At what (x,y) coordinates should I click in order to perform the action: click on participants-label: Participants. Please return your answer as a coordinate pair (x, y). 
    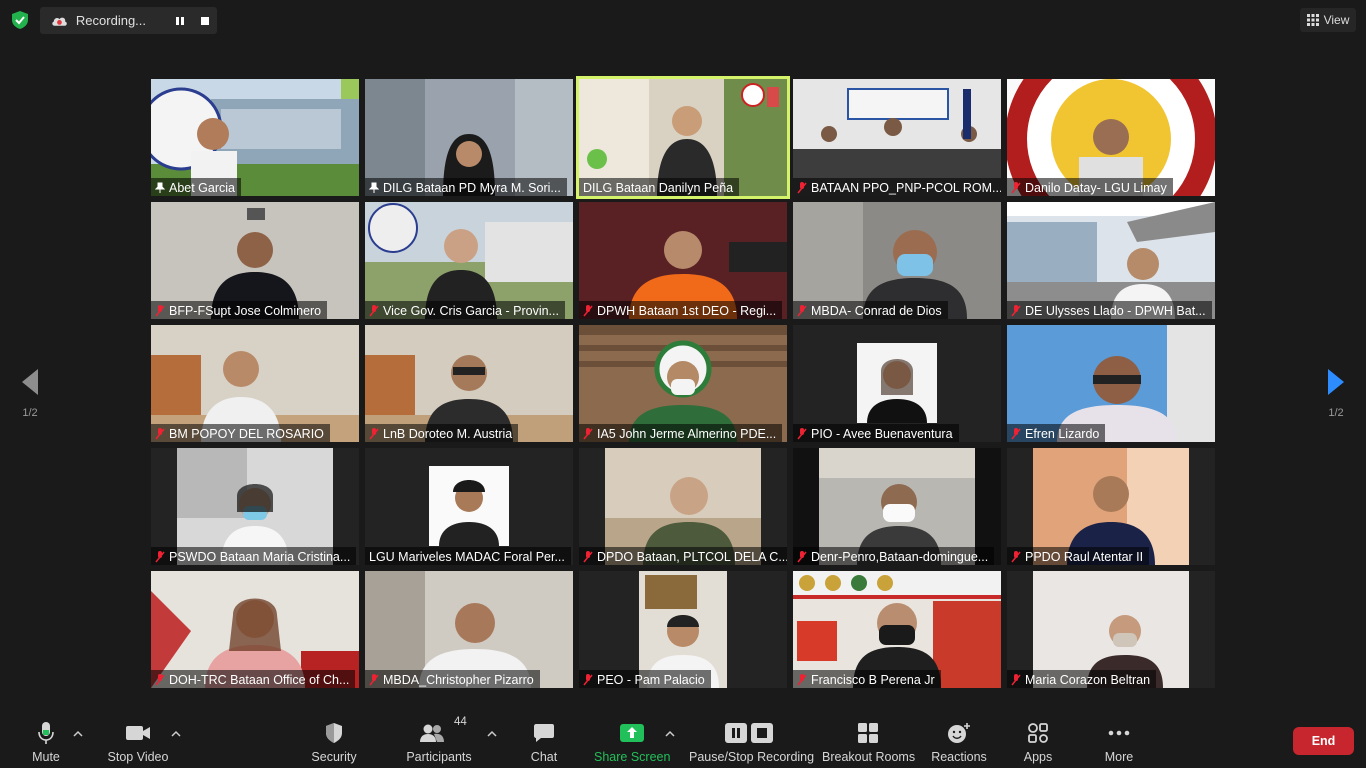
    Looking at the image, I should click on (439, 757).